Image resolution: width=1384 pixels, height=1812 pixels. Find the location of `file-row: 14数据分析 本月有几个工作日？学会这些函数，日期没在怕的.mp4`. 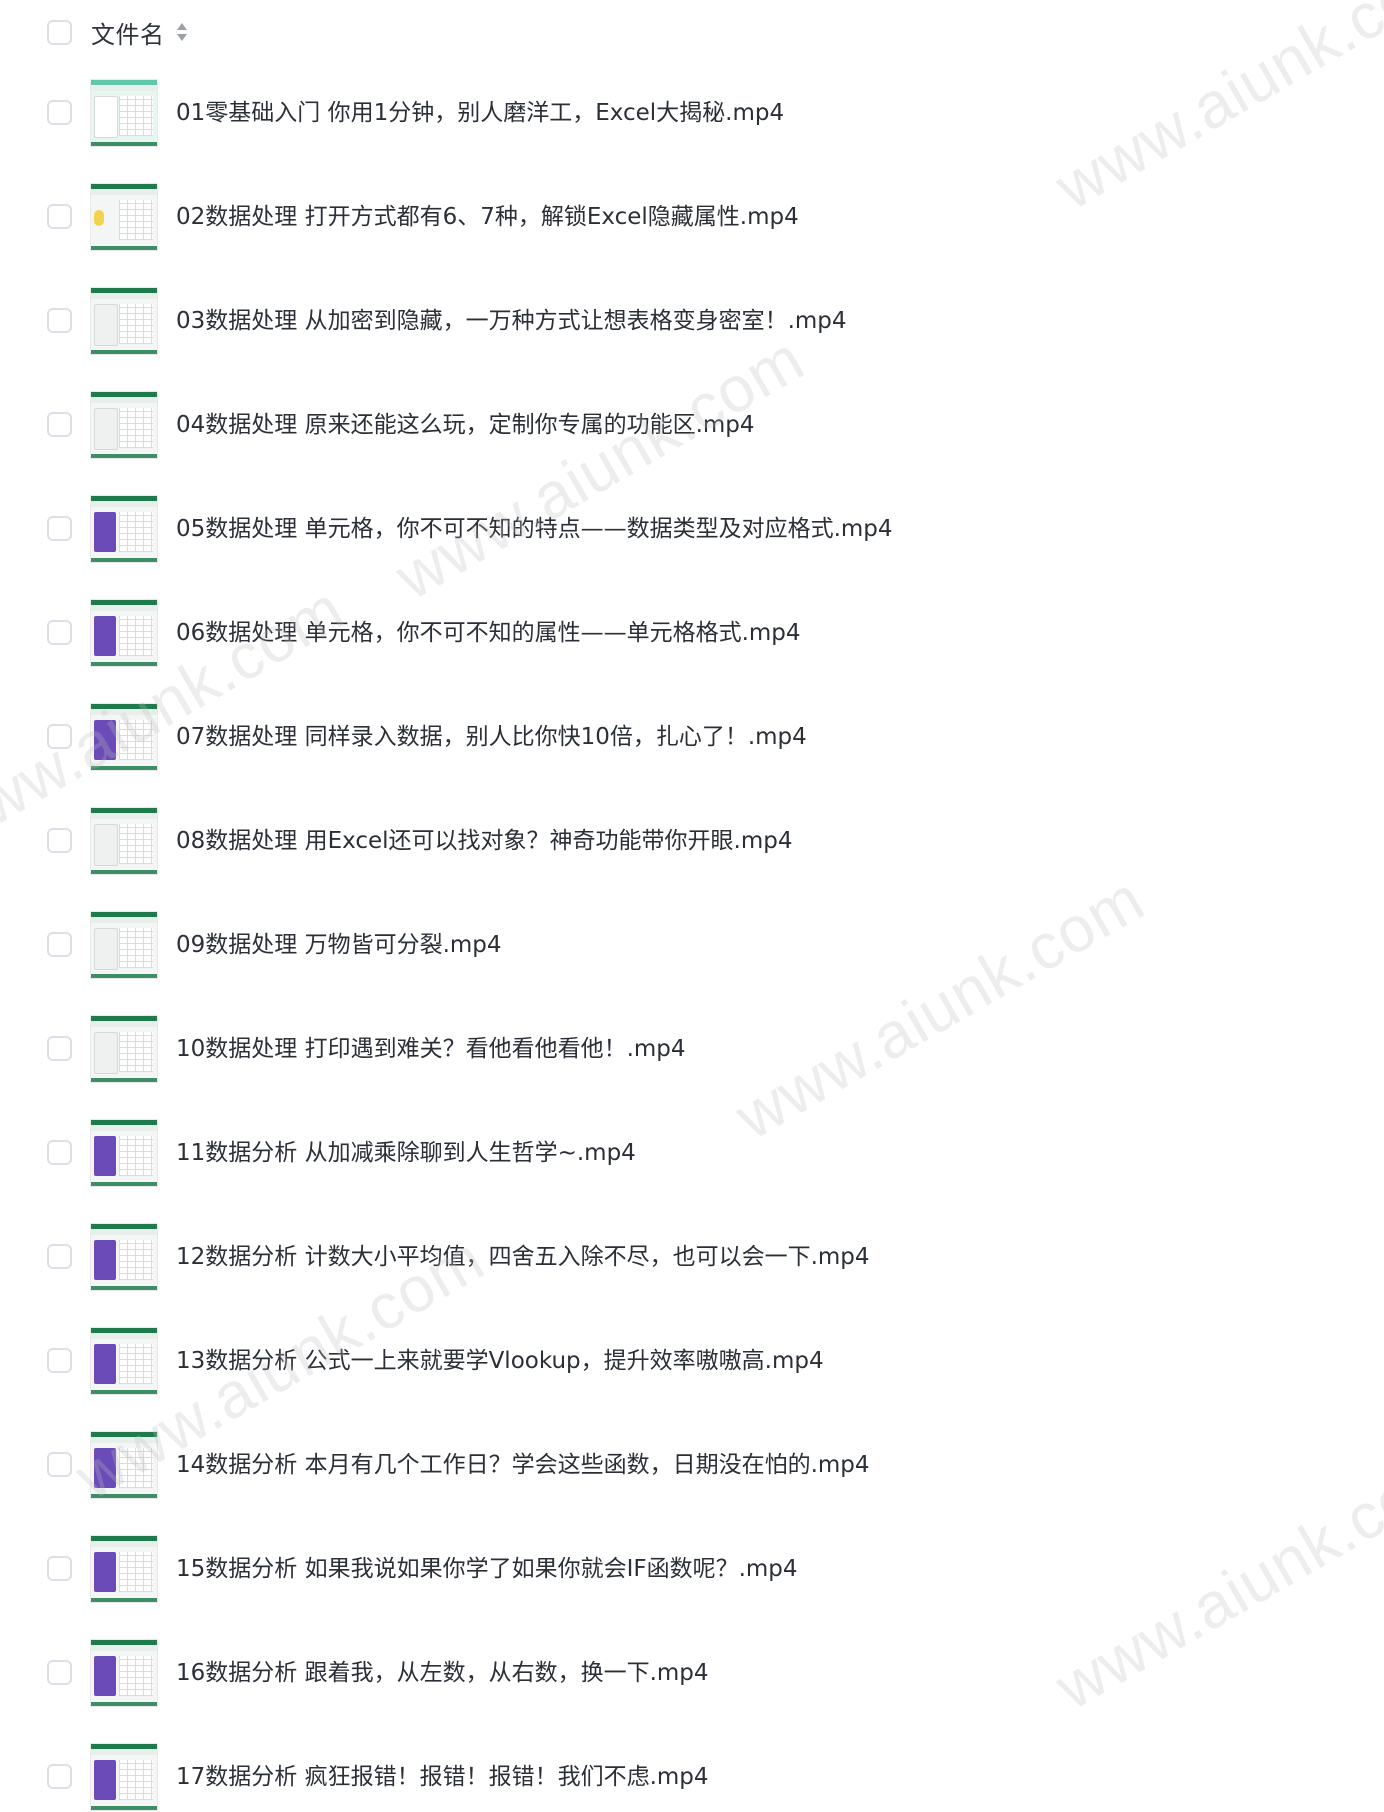

file-row: 14数据分析 本月有几个工作日？学会这些函数，日期没在怕的.mp4 is located at coordinates (692, 1465).